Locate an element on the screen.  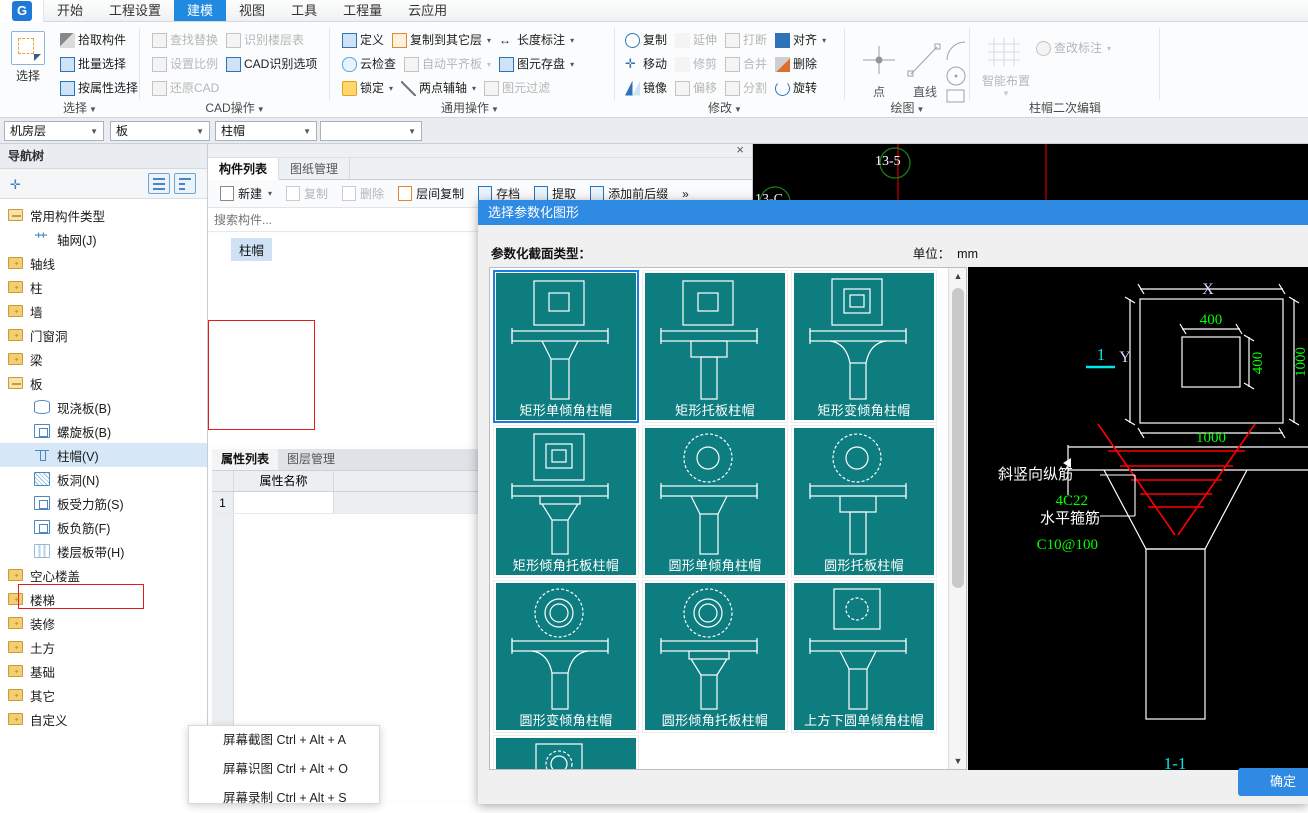
context-menu-item-1: 屏幕识图 Ctrl + Alt + O is located at coordinates (284, 769).